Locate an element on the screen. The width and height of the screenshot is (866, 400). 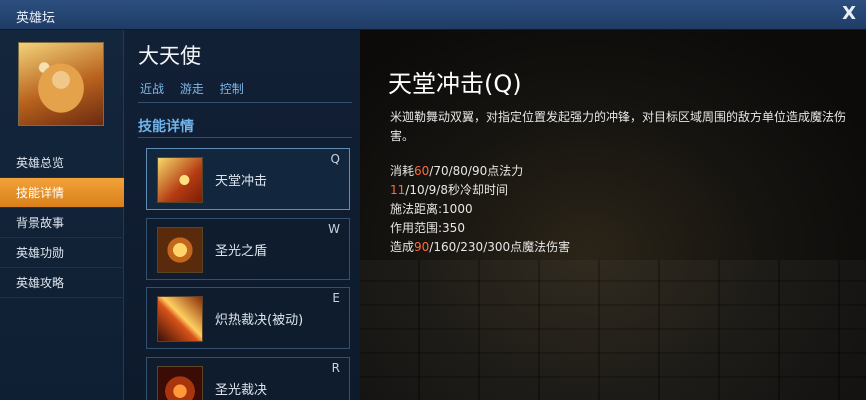
stat-damage: 造成90/160/230/300点魔法伤害 is located at coordinates (480, 247).